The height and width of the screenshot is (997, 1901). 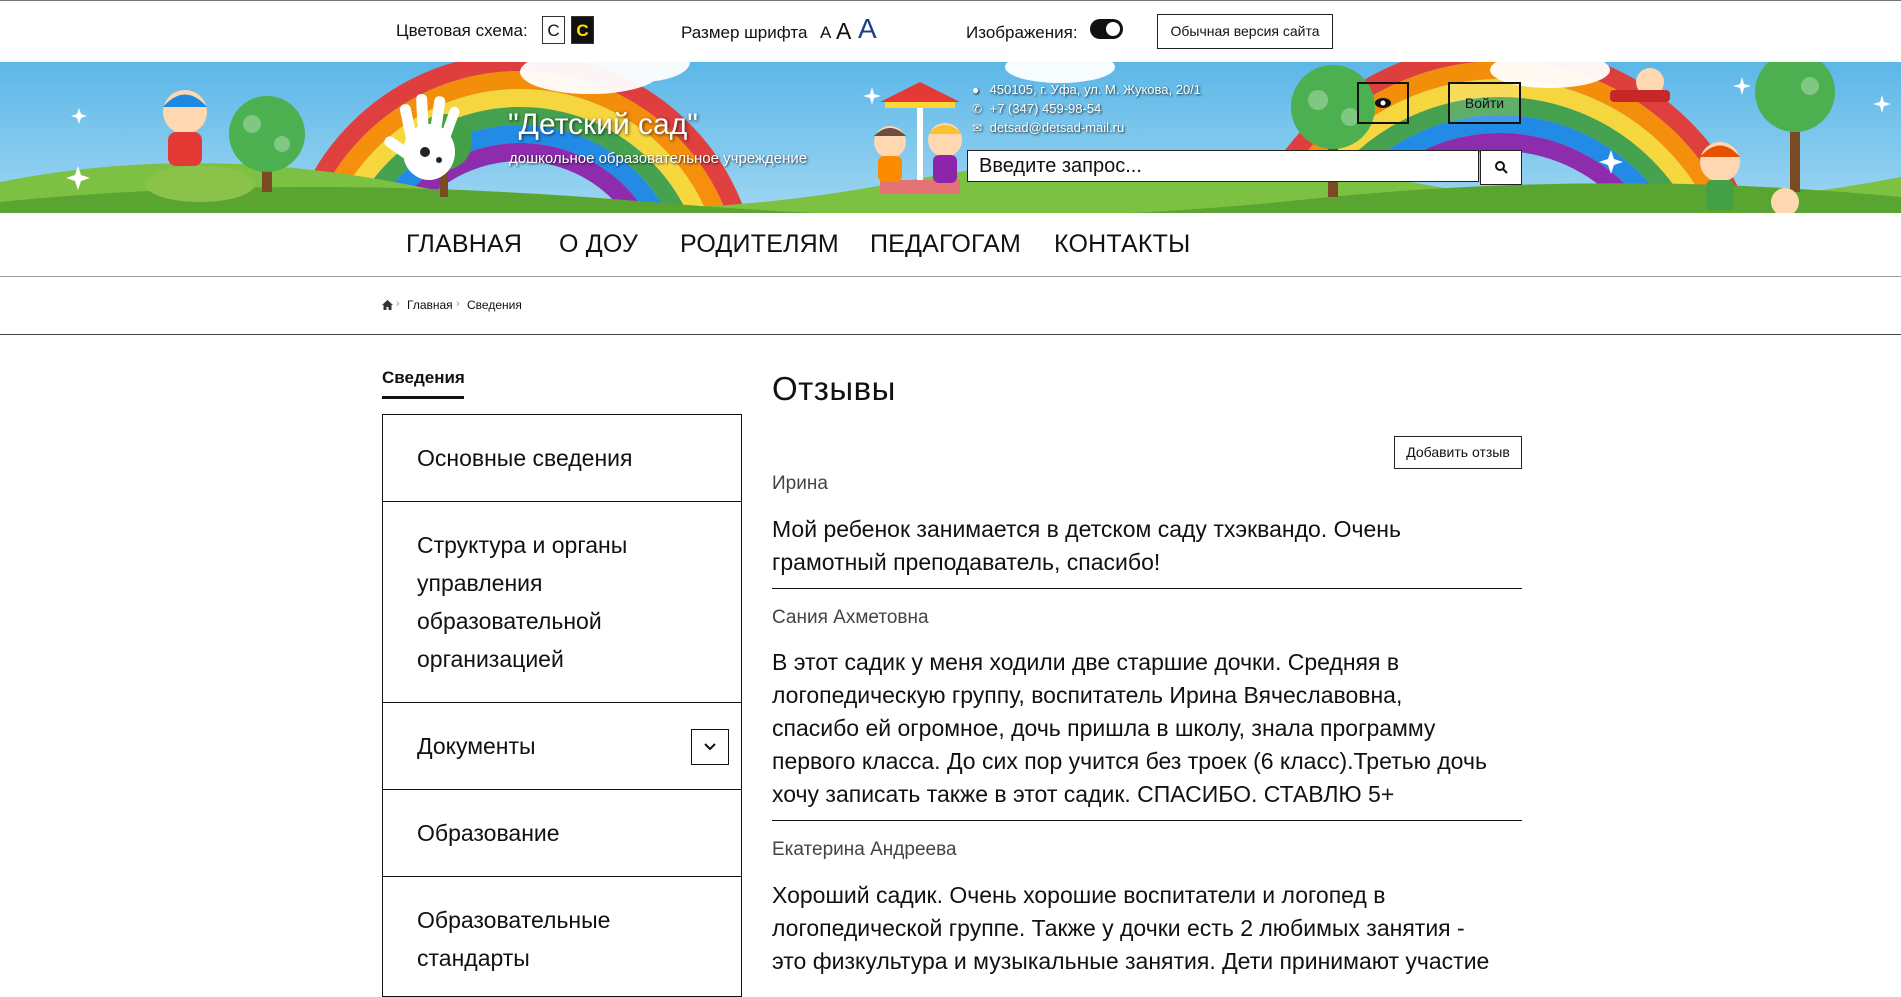 What do you see at coordinates (1458, 452) in the screenshot?
I see `add-review-button: Добавить отзыв` at bounding box center [1458, 452].